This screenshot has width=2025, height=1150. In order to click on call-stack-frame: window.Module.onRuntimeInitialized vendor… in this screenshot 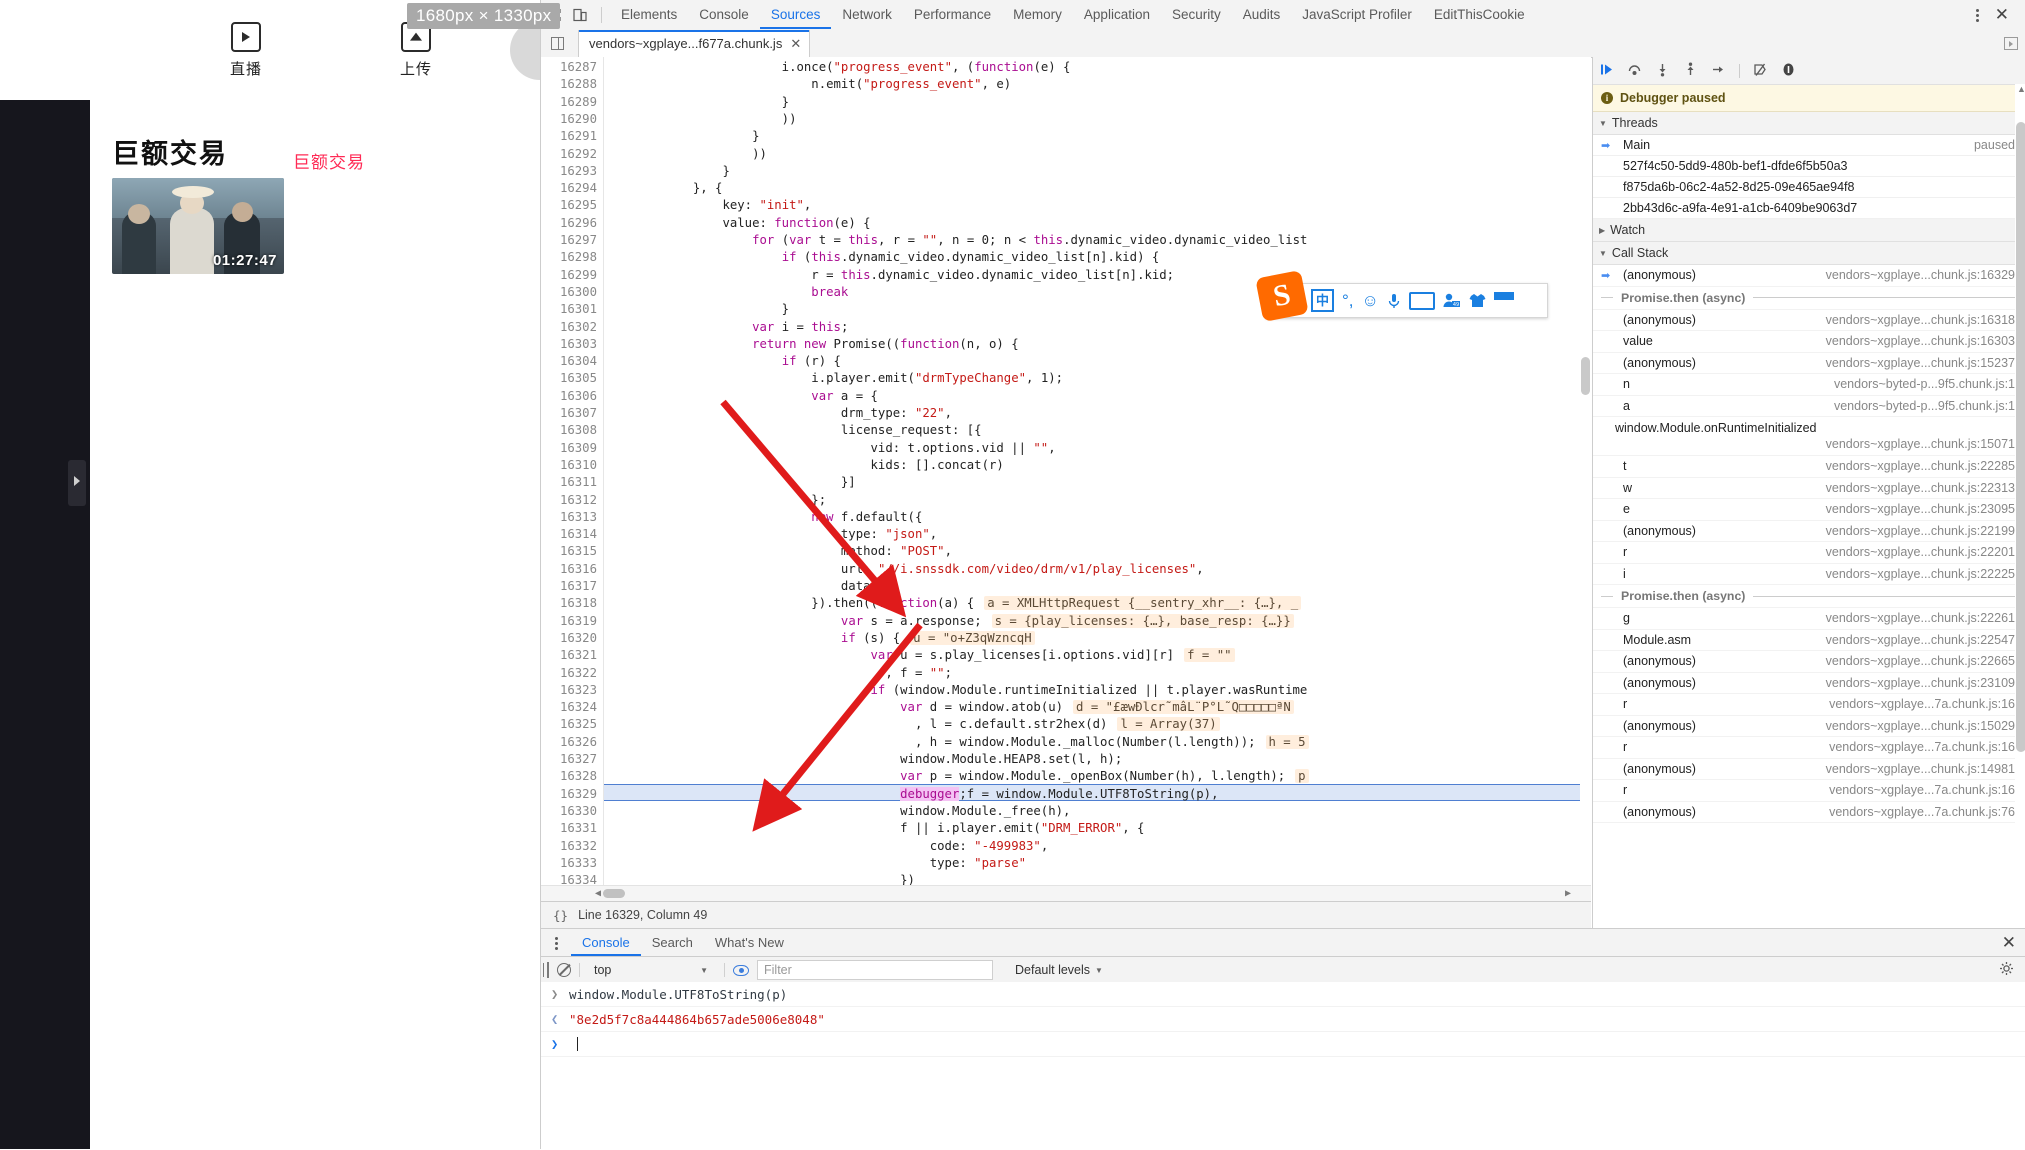, I will do `click(1809, 436)`.